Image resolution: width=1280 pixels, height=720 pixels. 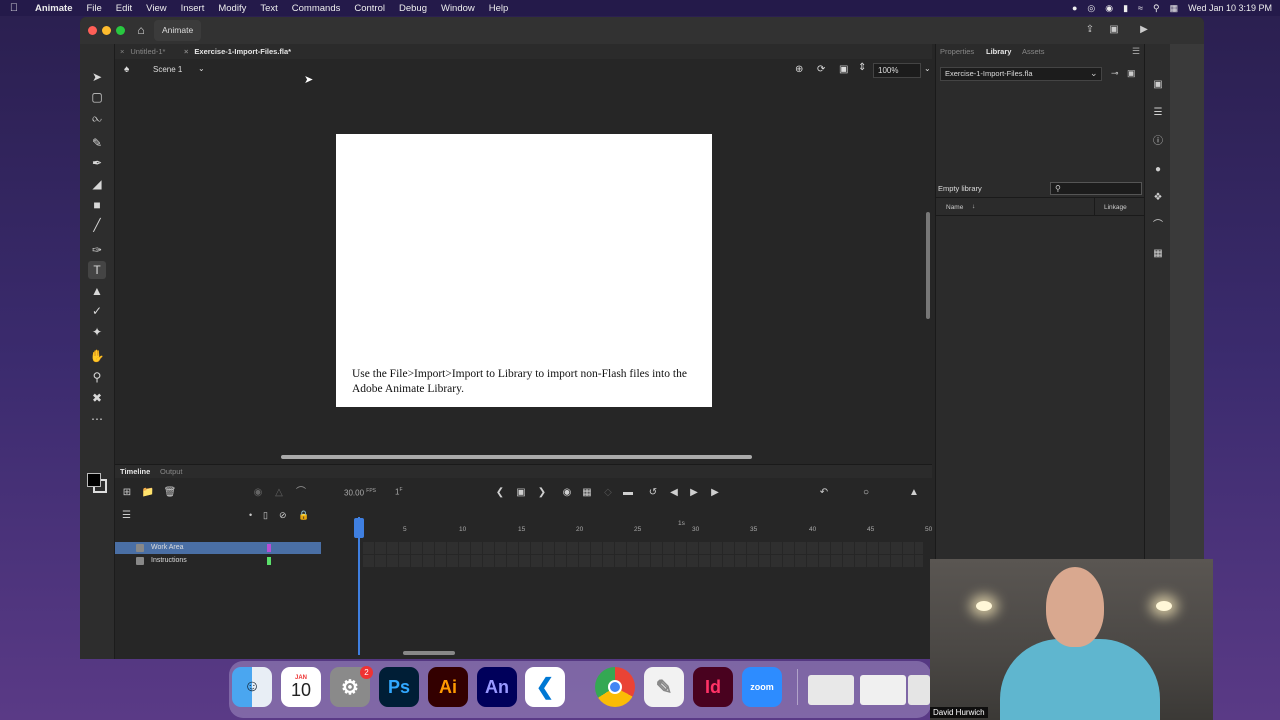 I want to click on app-menu: Animate, so click(x=53, y=8).